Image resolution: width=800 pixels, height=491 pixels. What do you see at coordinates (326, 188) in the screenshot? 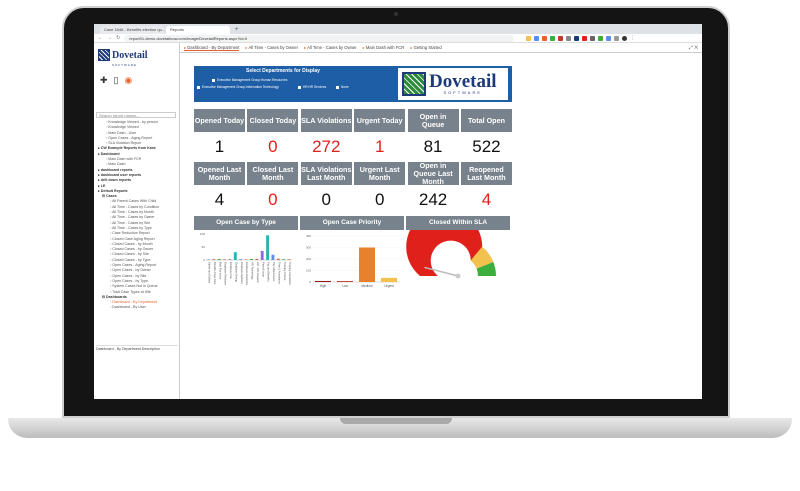
I see `kpi-card: SLA Violations Last Month 0` at bounding box center [326, 188].